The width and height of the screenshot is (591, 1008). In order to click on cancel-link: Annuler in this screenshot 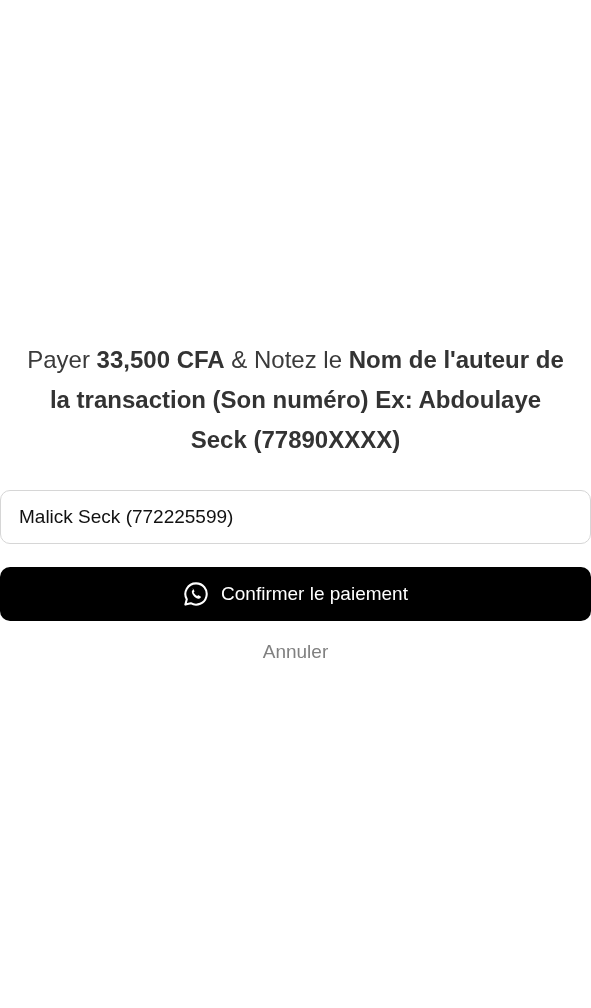, I will do `click(295, 652)`.